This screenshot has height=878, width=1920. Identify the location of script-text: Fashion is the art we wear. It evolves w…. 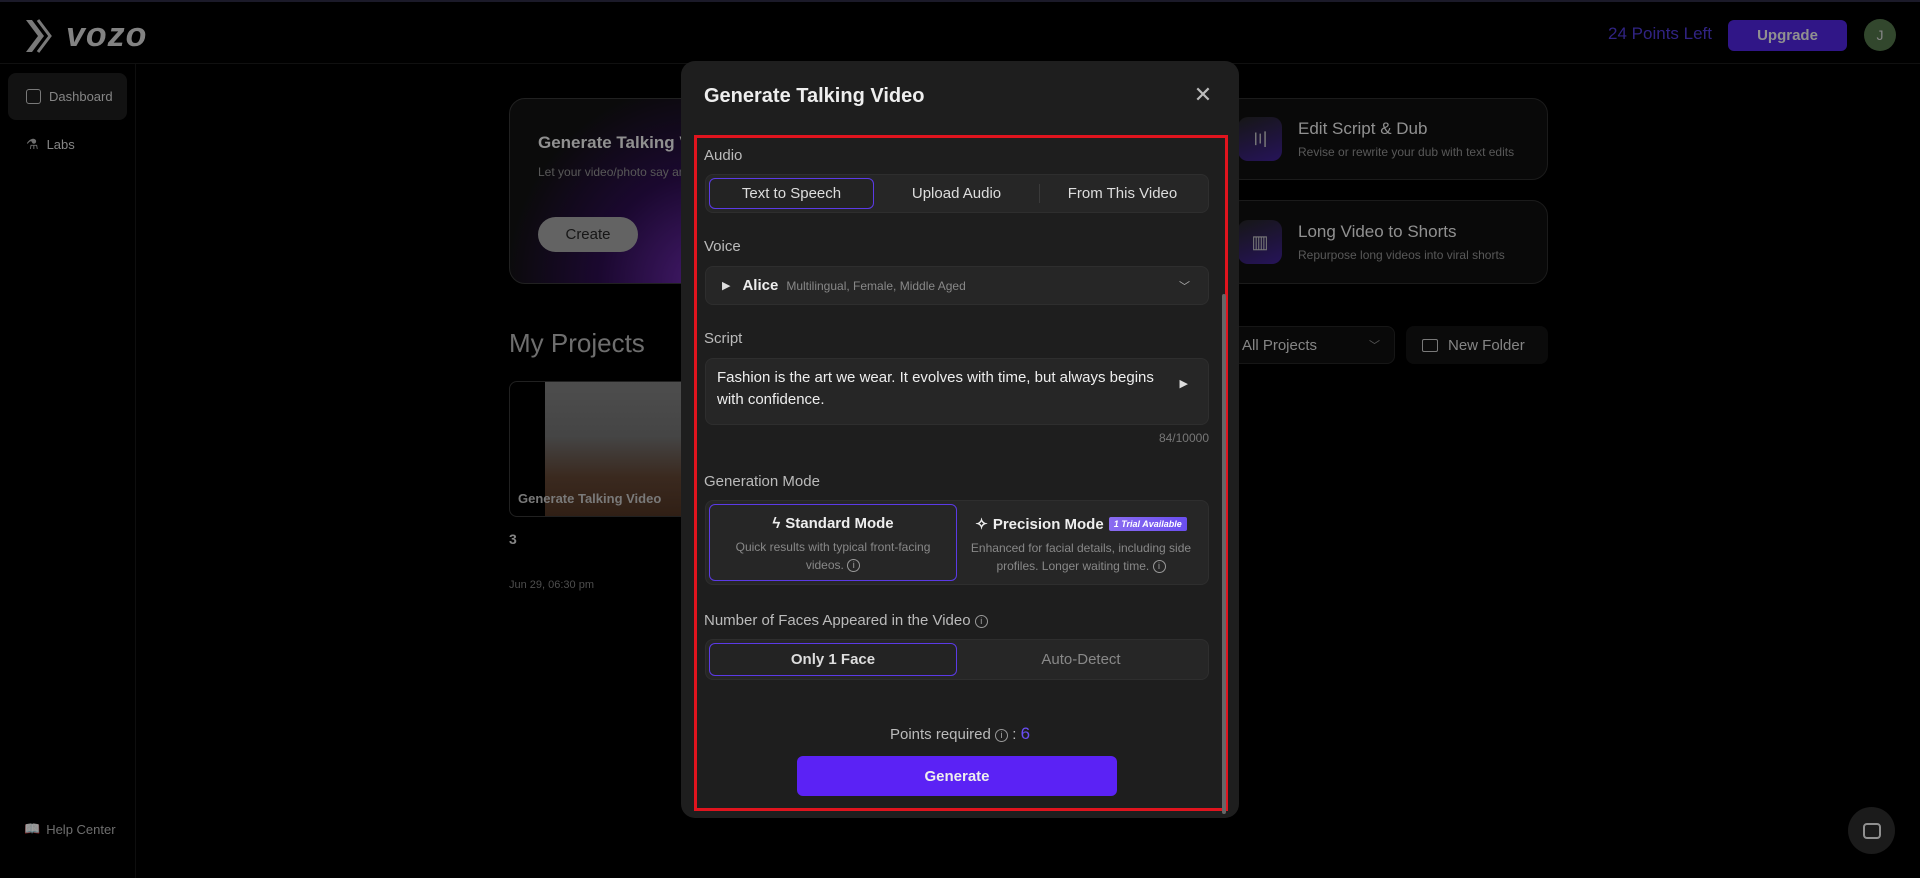
(935, 388).